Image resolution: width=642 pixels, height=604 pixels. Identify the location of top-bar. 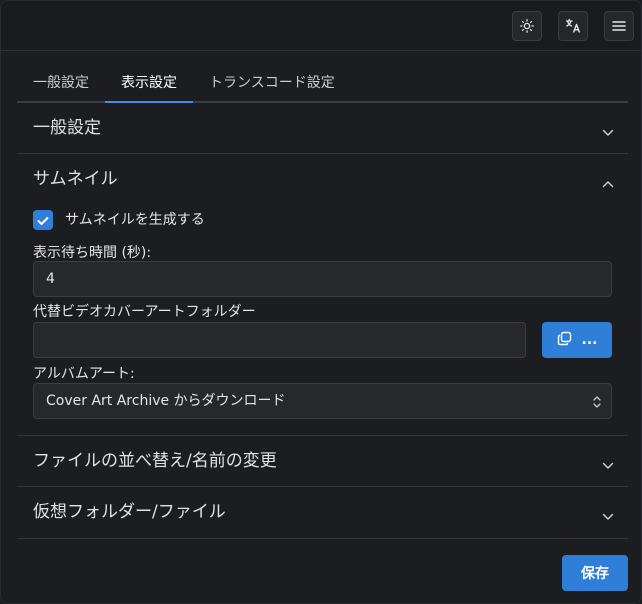
(321, 26).